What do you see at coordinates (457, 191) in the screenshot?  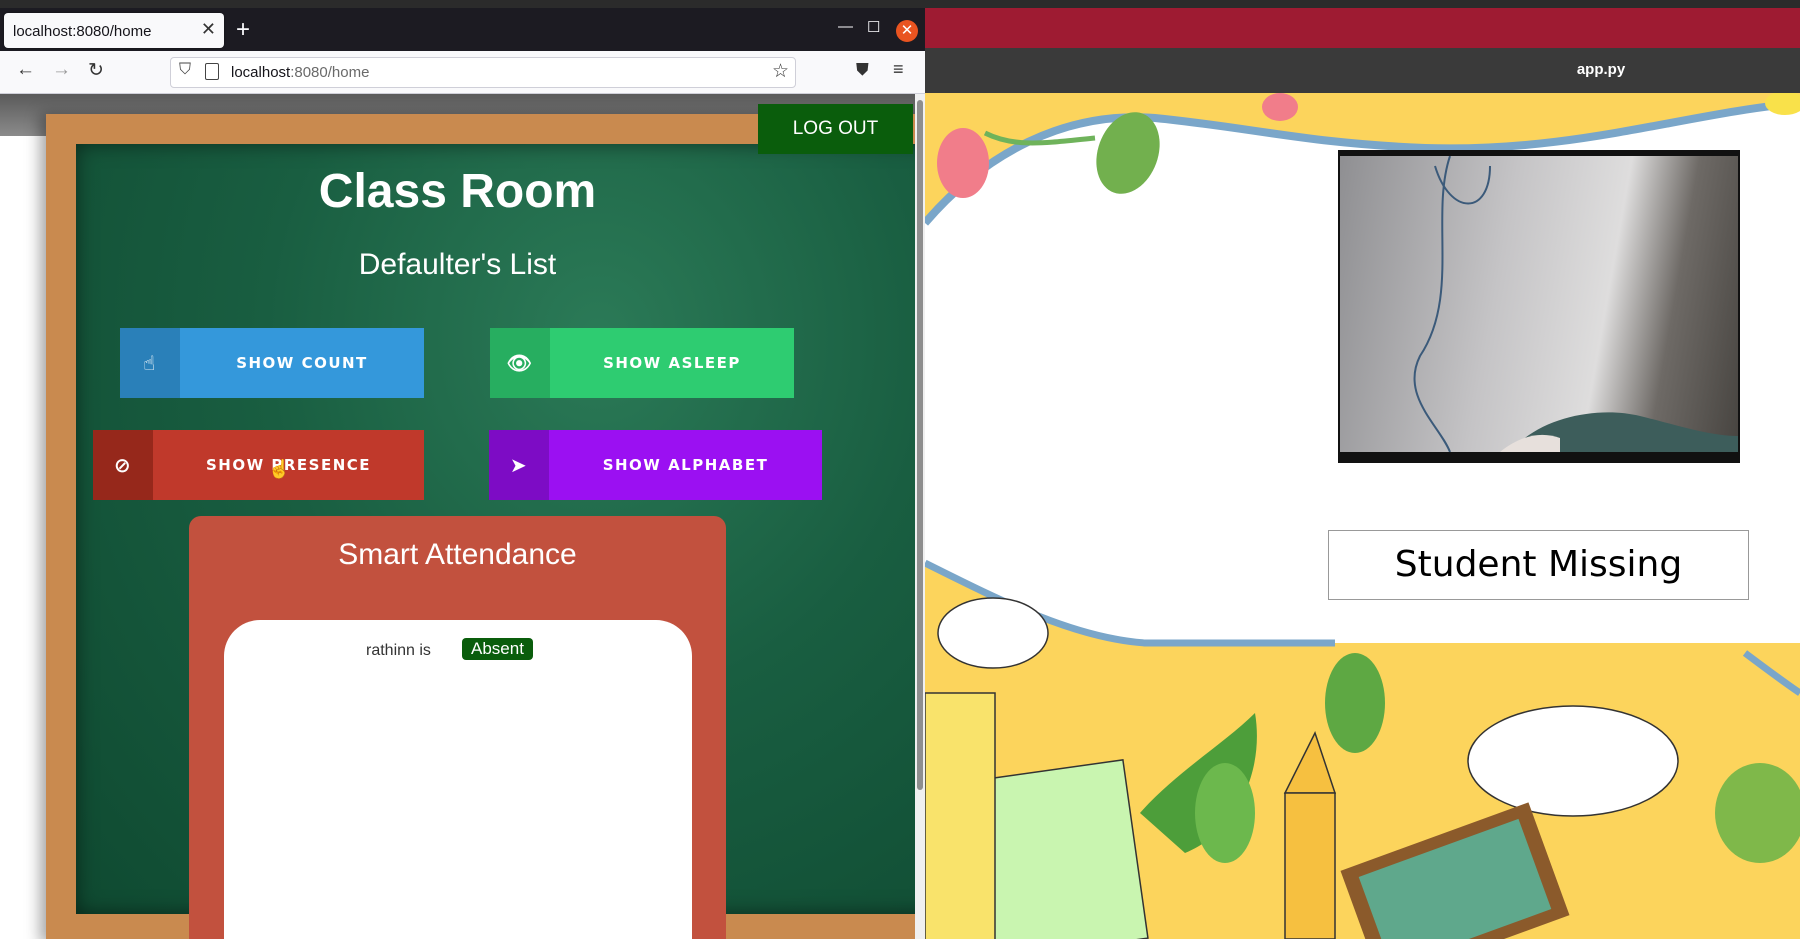 I see `page-title: Class Room` at bounding box center [457, 191].